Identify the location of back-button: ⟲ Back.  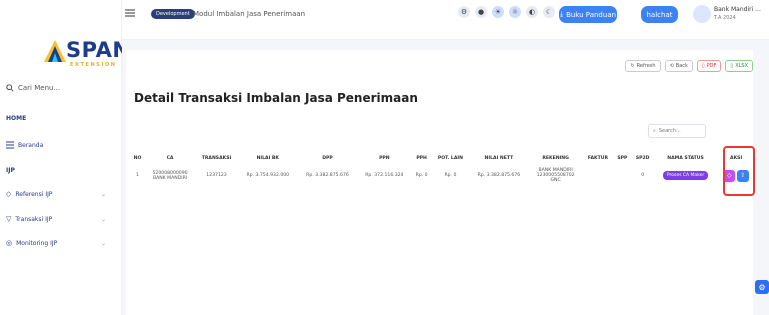
(678, 66).